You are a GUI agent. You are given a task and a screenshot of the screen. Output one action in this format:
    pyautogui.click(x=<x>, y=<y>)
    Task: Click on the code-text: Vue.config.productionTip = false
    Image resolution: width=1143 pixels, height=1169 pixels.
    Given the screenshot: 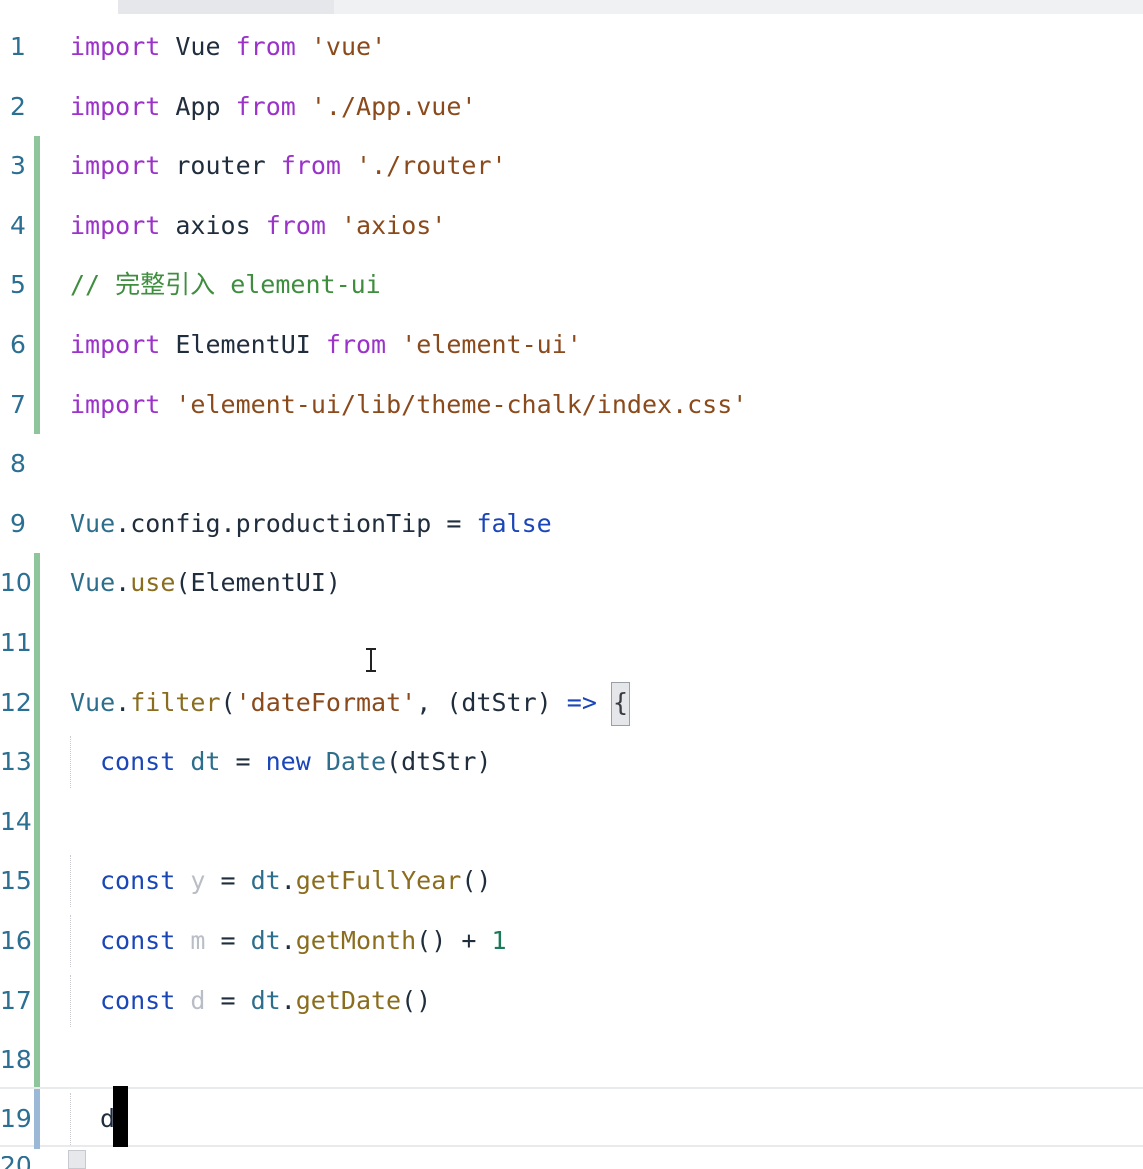 What is the action you would take?
    pyautogui.click(x=311, y=524)
    